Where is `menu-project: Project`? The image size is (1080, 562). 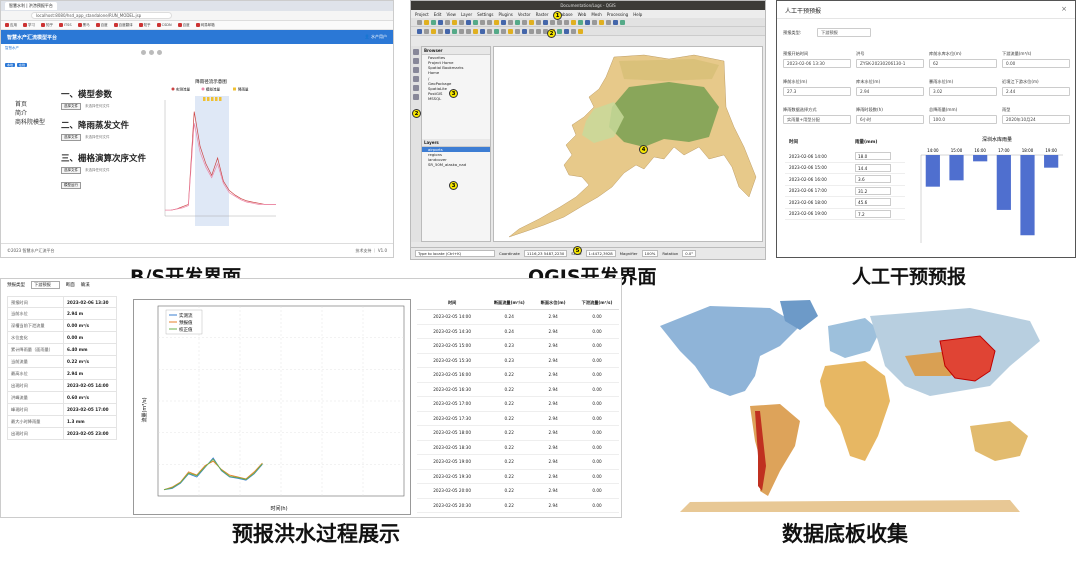
menu-project: Project is located at coordinates (422, 14).